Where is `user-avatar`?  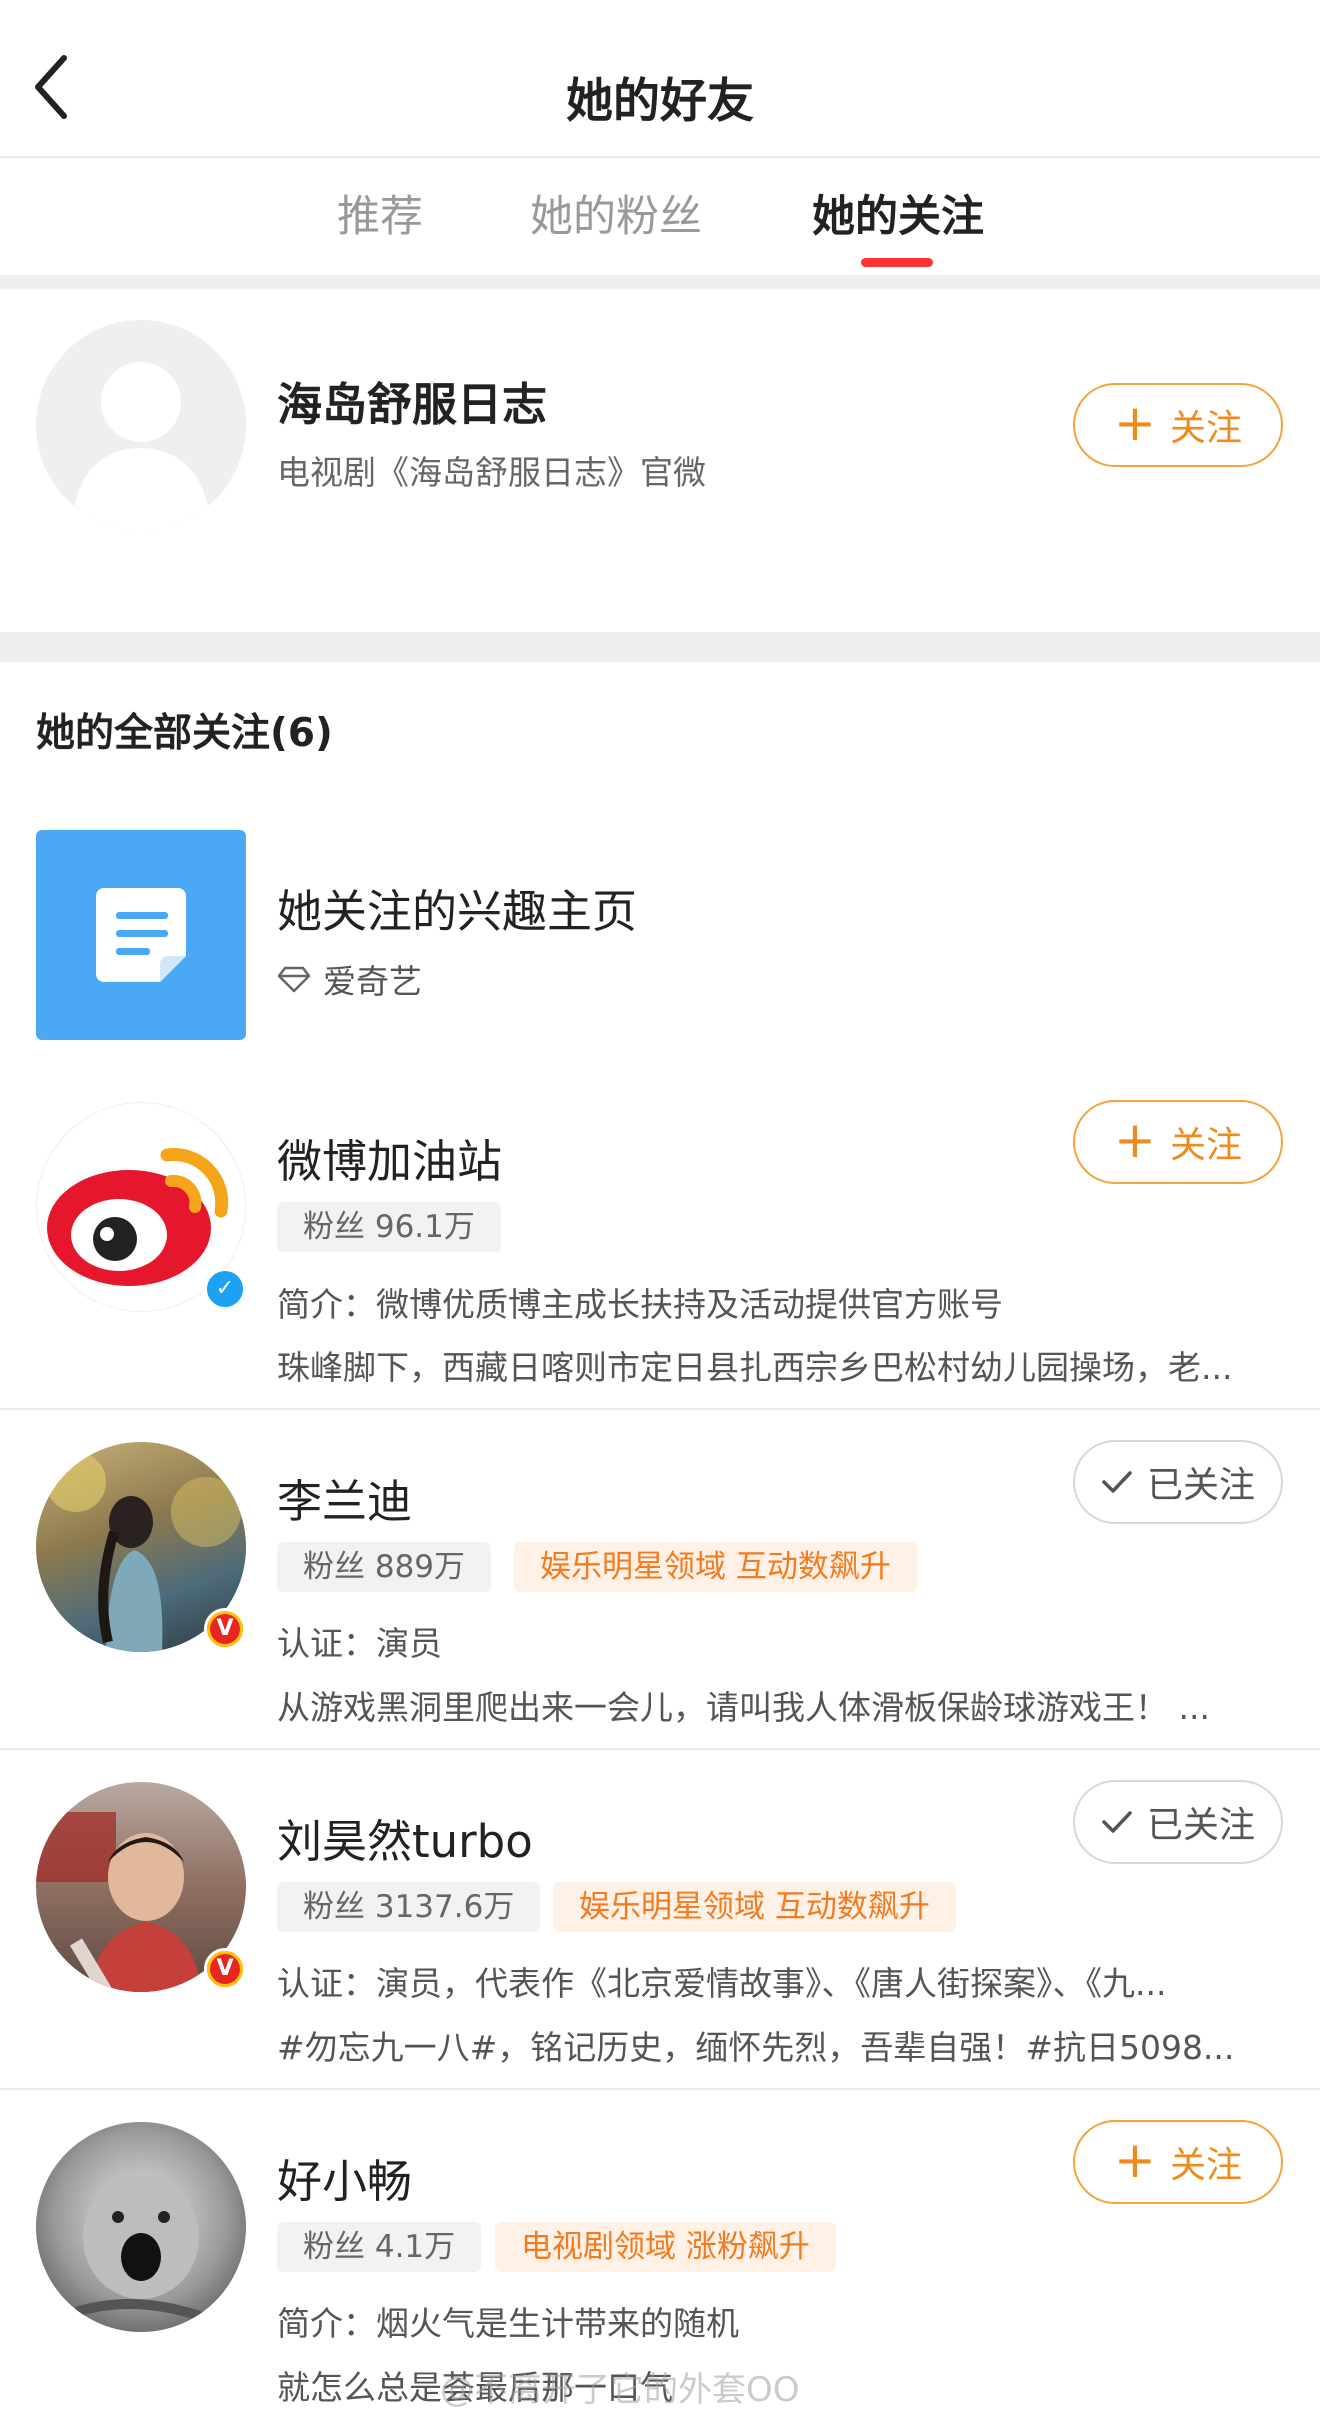
user-avatar is located at coordinates (141, 2227).